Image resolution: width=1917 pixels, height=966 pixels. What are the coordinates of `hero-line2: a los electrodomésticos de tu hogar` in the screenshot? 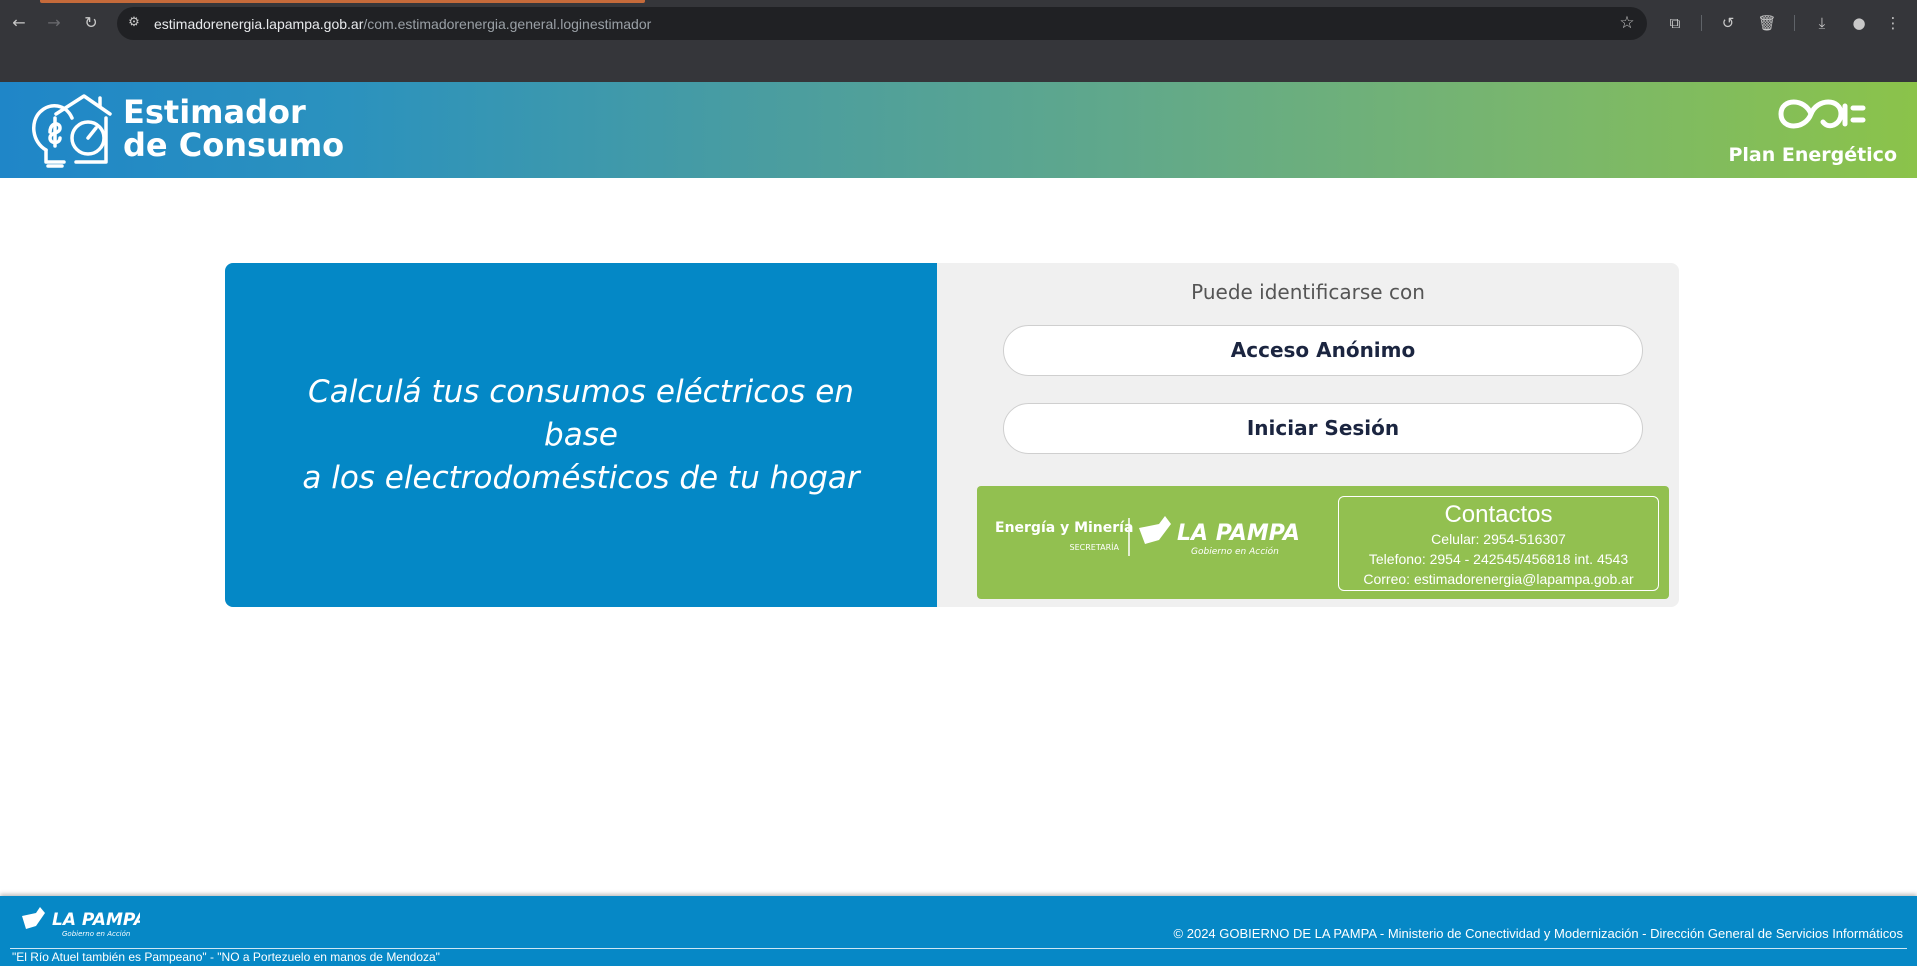 It's located at (581, 477).